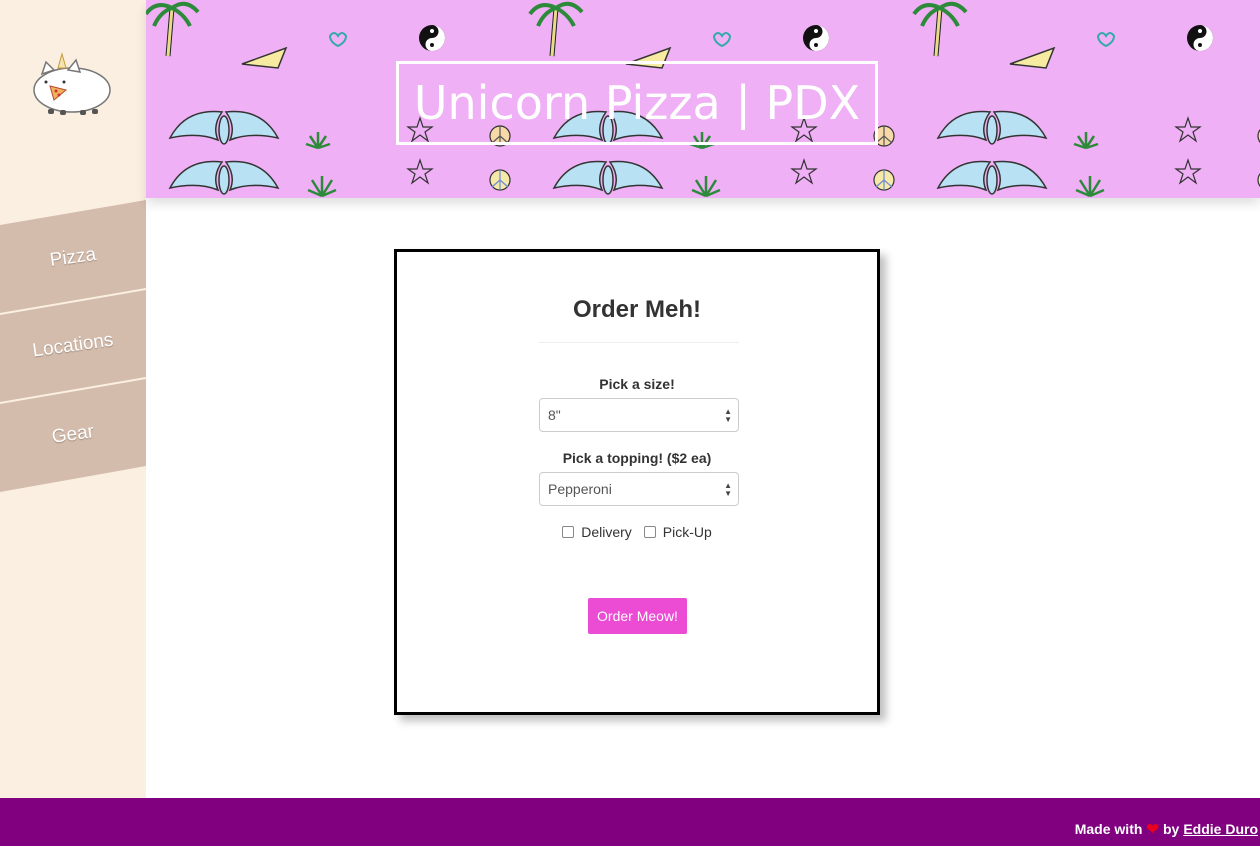 The image size is (1260, 846). I want to click on pickup-option: Pick-Up, so click(677, 532).